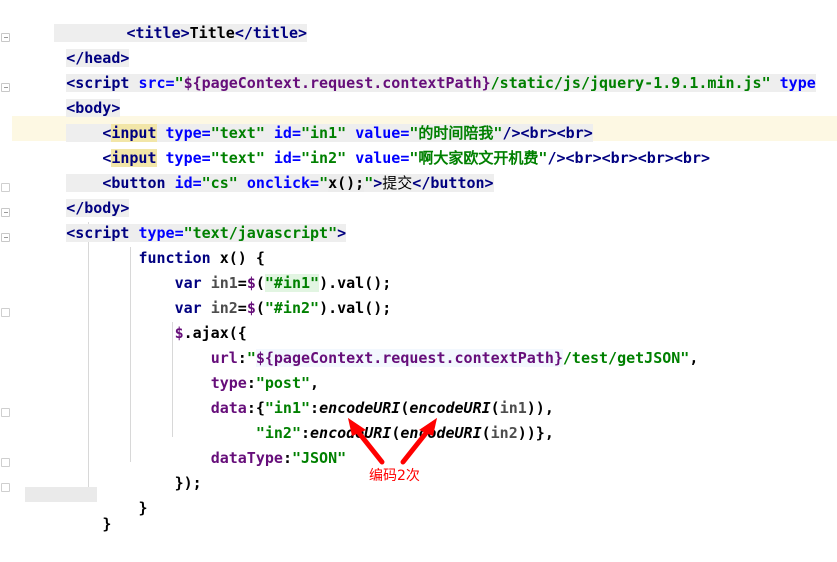 The image size is (837, 562). What do you see at coordinates (369, 183) in the screenshot?
I see `line7-q2: "` at bounding box center [369, 183].